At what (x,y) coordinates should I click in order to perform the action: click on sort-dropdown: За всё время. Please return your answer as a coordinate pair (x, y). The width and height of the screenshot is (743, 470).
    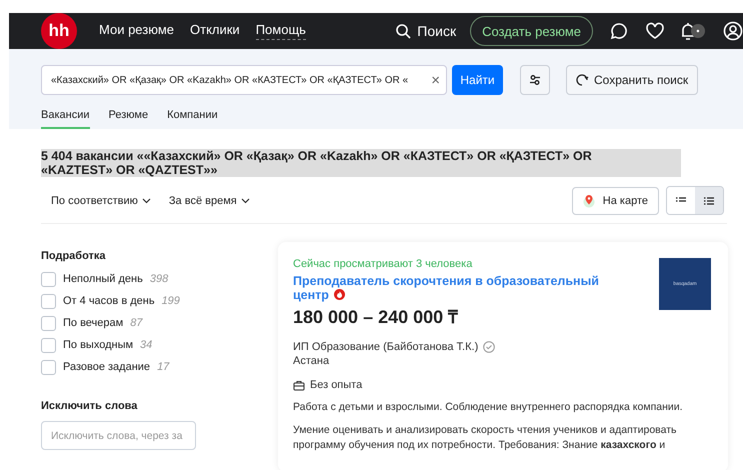
    Looking at the image, I should click on (209, 200).